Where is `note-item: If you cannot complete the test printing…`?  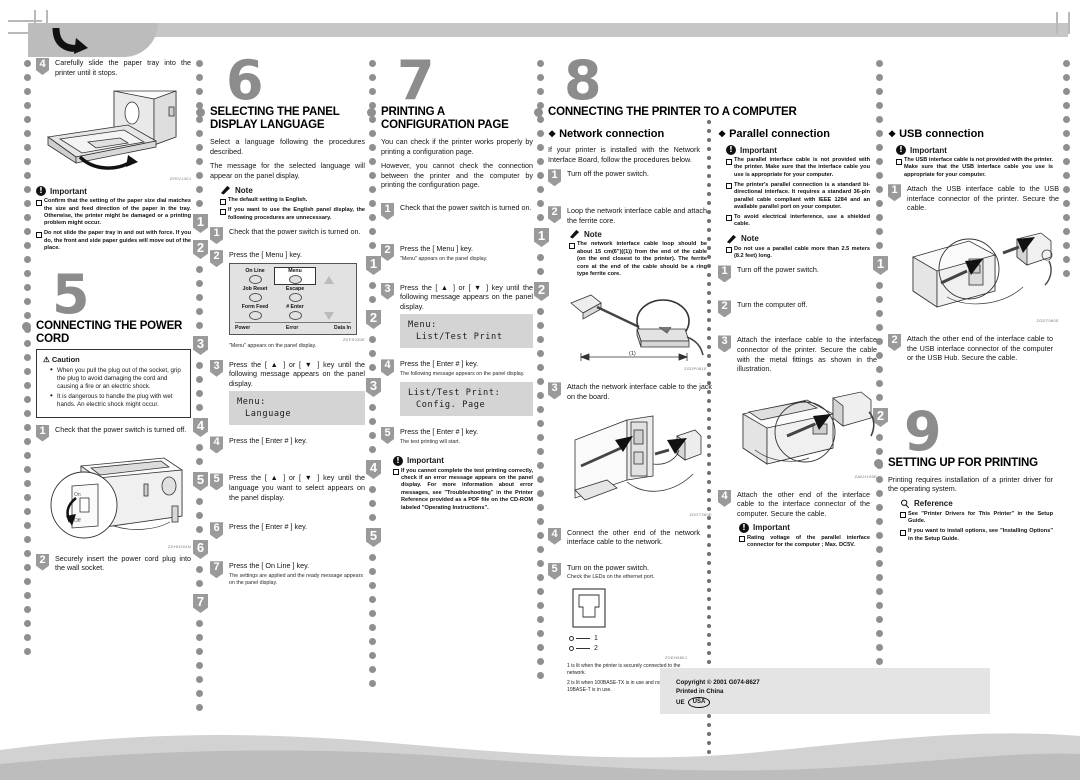 note-item: If you cannot complete the test printing… is located at coordinates (463, 490).